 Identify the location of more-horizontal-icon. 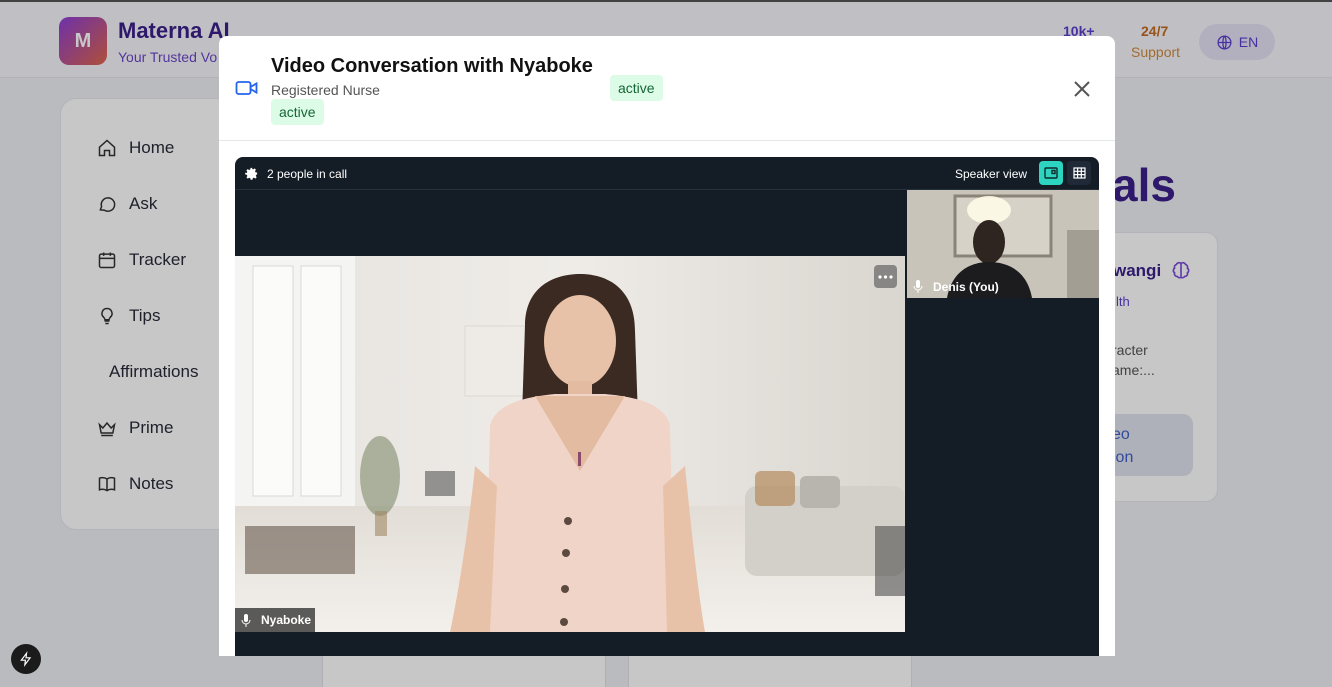
(885, 276).